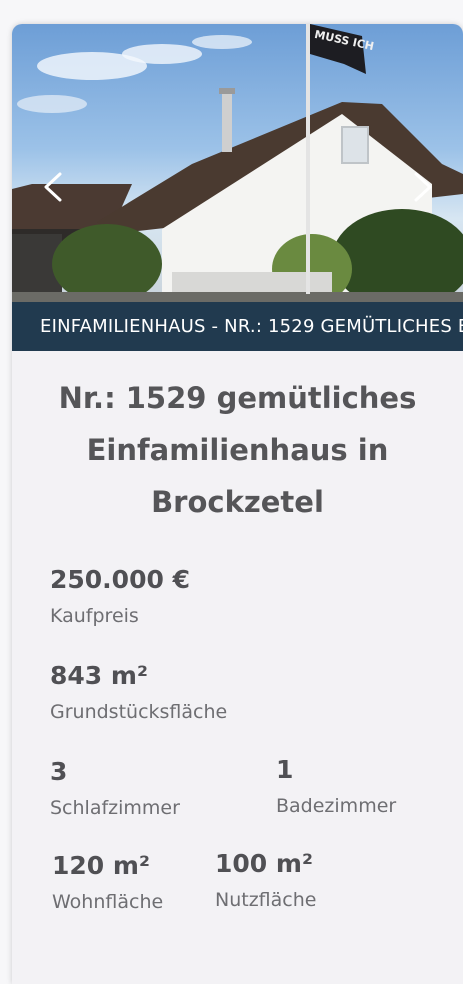 The width and height of the screenshot is (463, 984). What do you see at coordinates (115, 789) in the screenshot?
I see `bedrooms-fact: 3 Schlafzimmer` at bounding box center [115, 789].